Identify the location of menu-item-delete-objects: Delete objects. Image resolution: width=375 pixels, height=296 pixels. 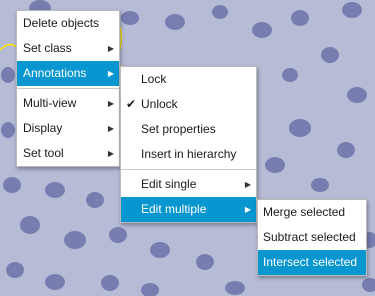
(68, 23).